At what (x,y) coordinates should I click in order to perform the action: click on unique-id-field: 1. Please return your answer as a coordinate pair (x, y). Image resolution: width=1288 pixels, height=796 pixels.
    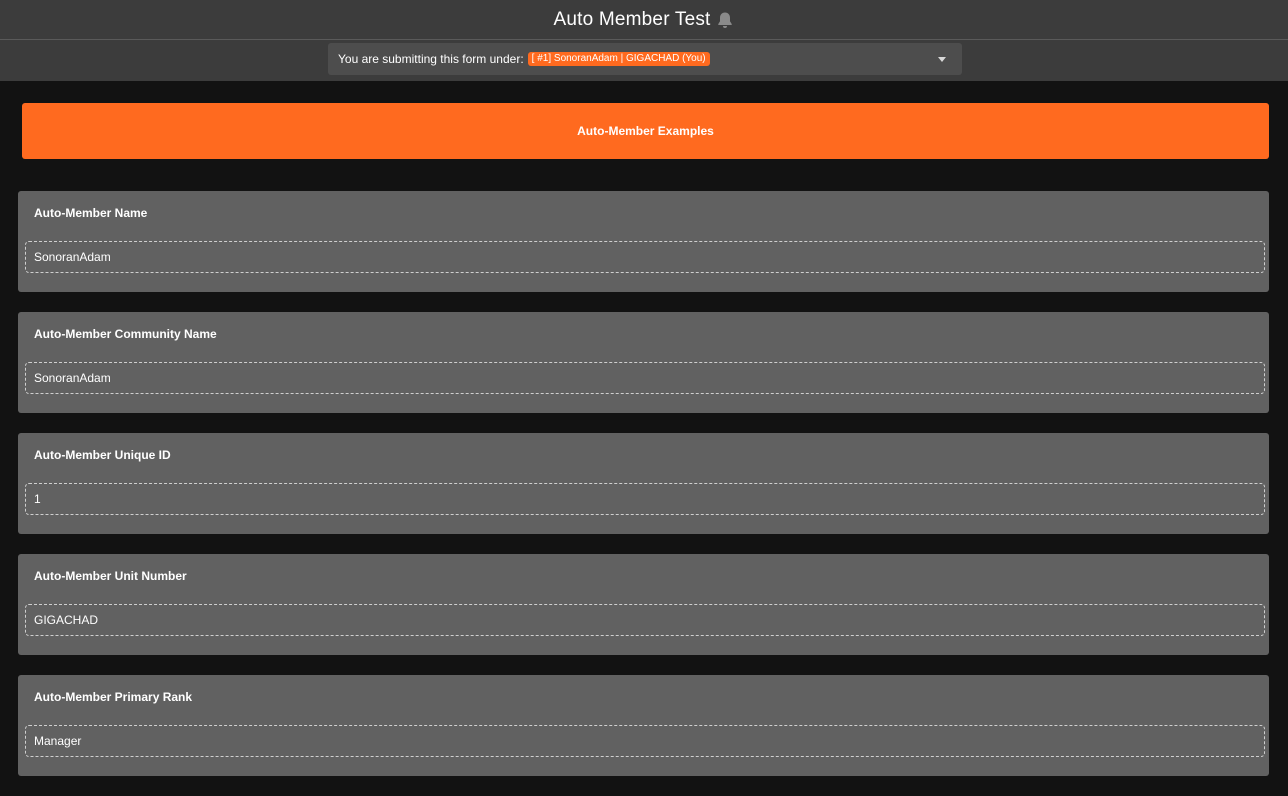
    Looking at the image, I should click on (645, 499).